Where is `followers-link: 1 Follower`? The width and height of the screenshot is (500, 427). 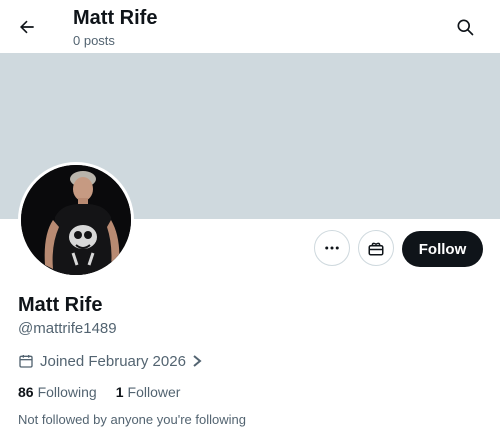
followers-link: 1 Follower is located at coordinates (148, 392).